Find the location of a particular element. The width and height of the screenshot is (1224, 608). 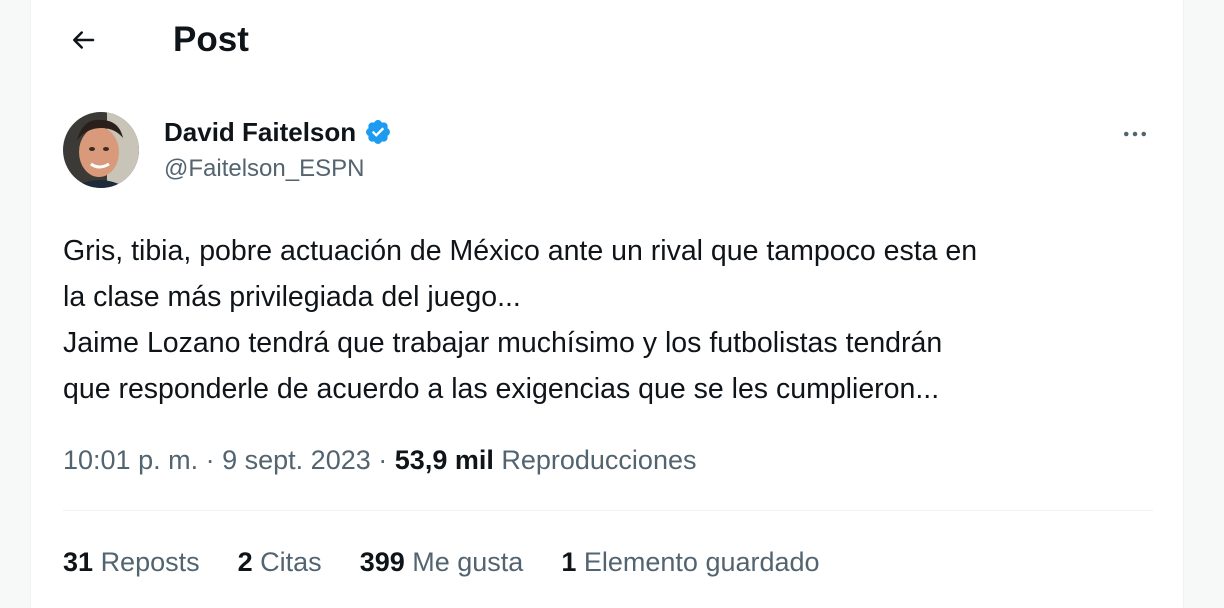

more-horizontal-icon is located at coordinates (1135, 134).